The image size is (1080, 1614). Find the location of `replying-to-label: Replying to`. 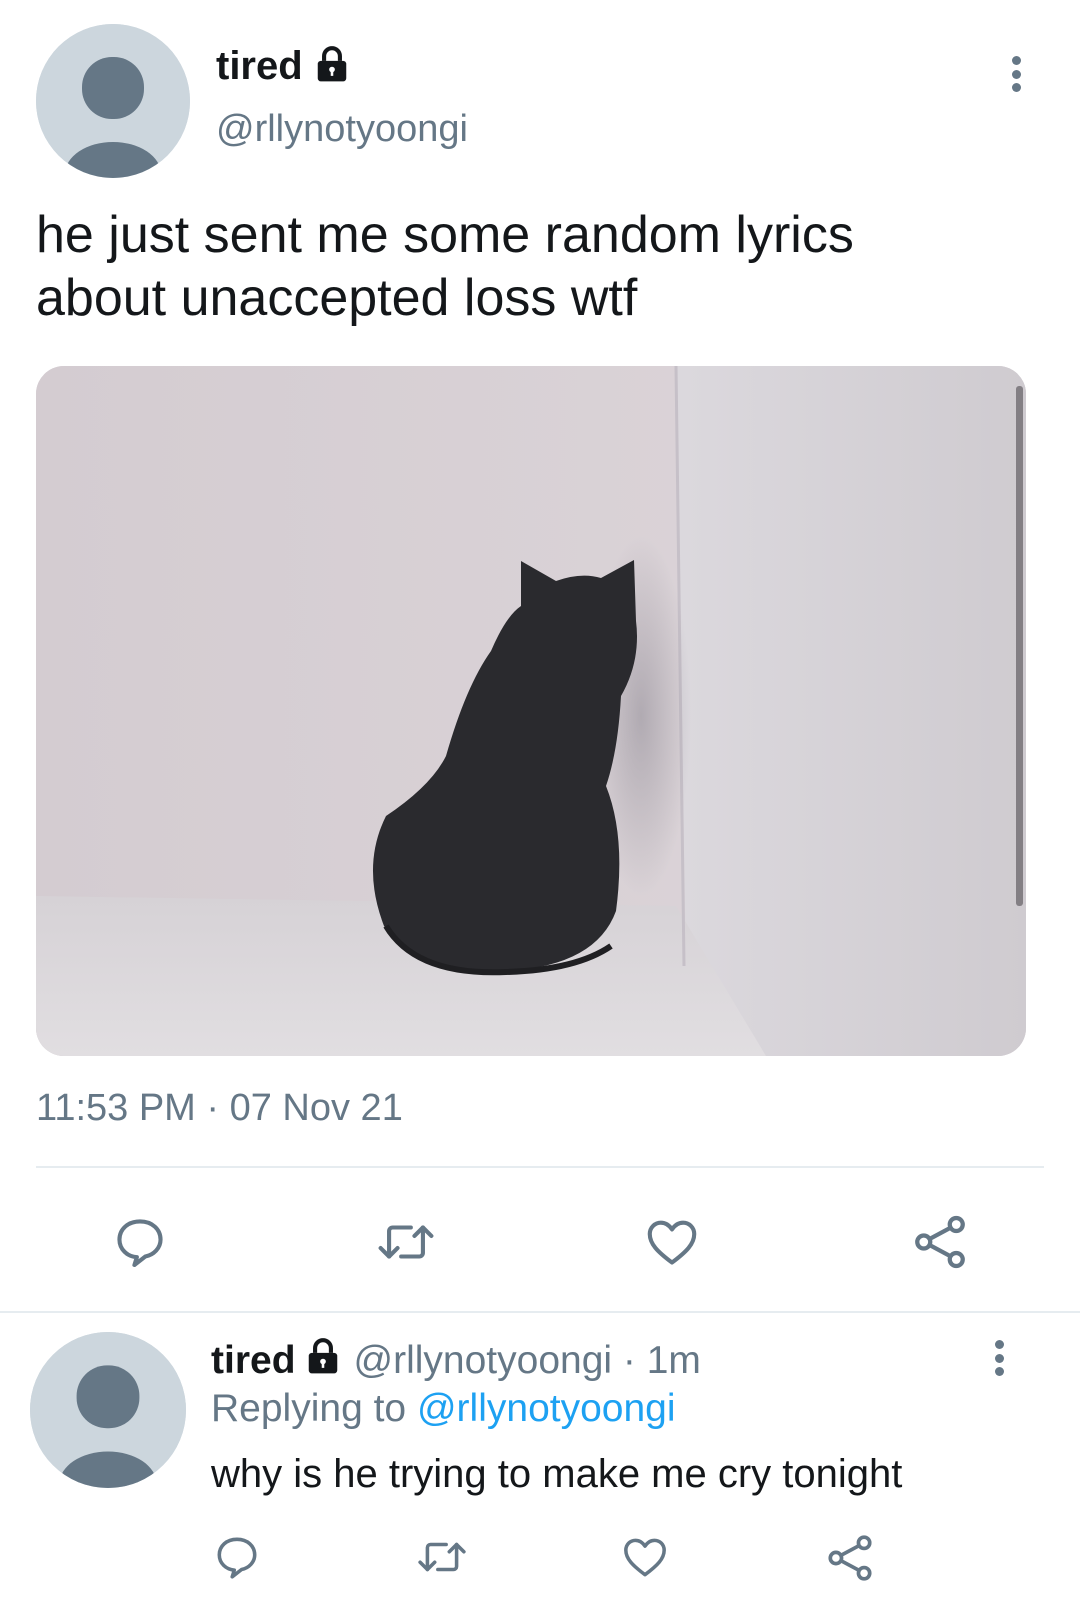

replying-to-label: Replying to is located at coordinates (309, 1408).